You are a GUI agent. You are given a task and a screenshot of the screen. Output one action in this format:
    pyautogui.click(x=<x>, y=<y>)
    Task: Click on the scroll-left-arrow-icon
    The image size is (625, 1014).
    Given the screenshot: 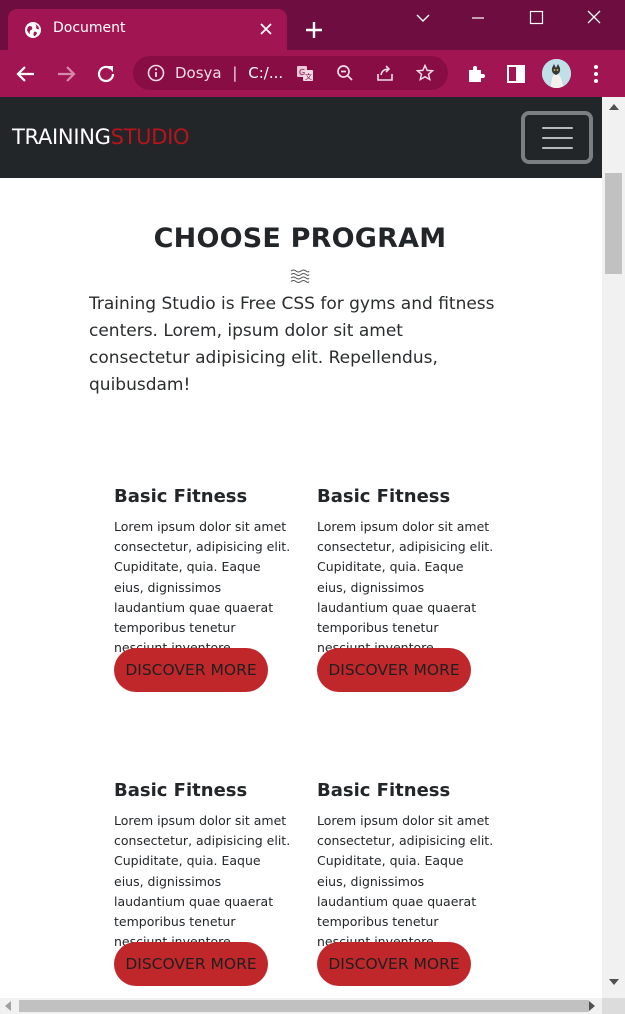 What is the action you would take?
    pyautogui.click(x=8, y=1006)
    